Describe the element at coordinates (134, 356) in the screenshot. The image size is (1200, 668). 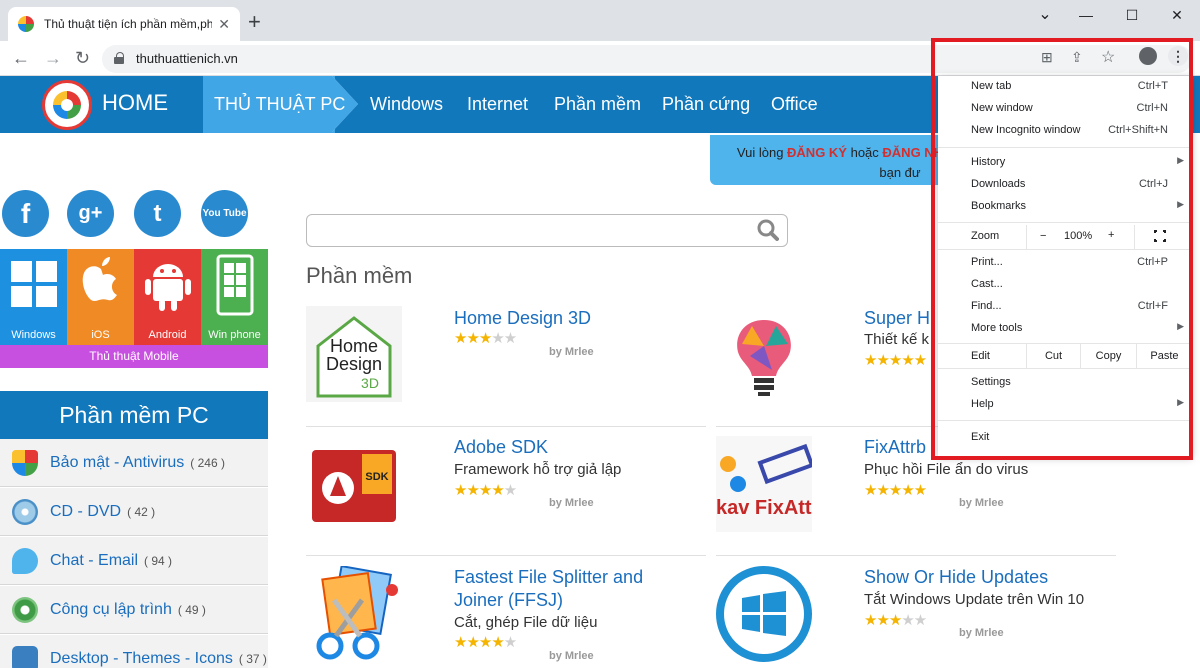
I see `mobile-tips-bar: Thủ thuật Mobile` at that location.